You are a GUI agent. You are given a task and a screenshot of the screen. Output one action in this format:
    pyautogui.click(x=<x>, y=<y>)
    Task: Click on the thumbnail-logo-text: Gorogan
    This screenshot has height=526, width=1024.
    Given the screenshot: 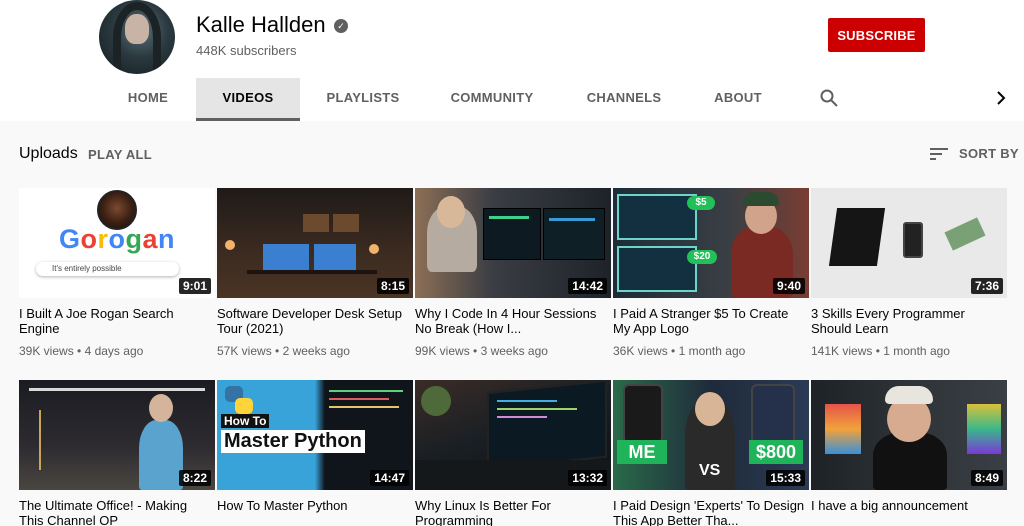 What is the action you would take?
    pyautogui.click(x=117, y=239)
    